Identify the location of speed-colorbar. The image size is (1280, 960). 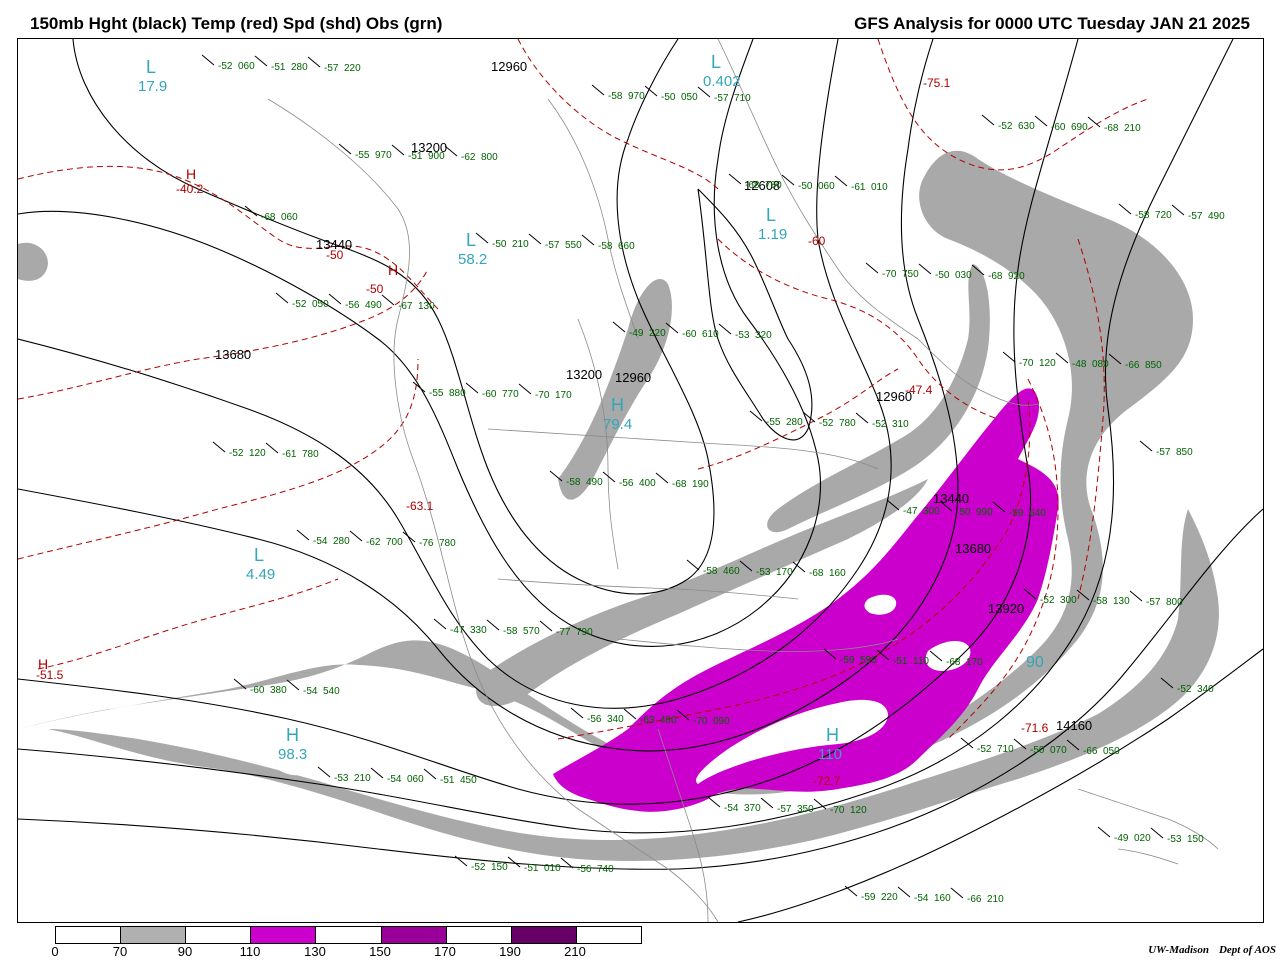
(348, 935).